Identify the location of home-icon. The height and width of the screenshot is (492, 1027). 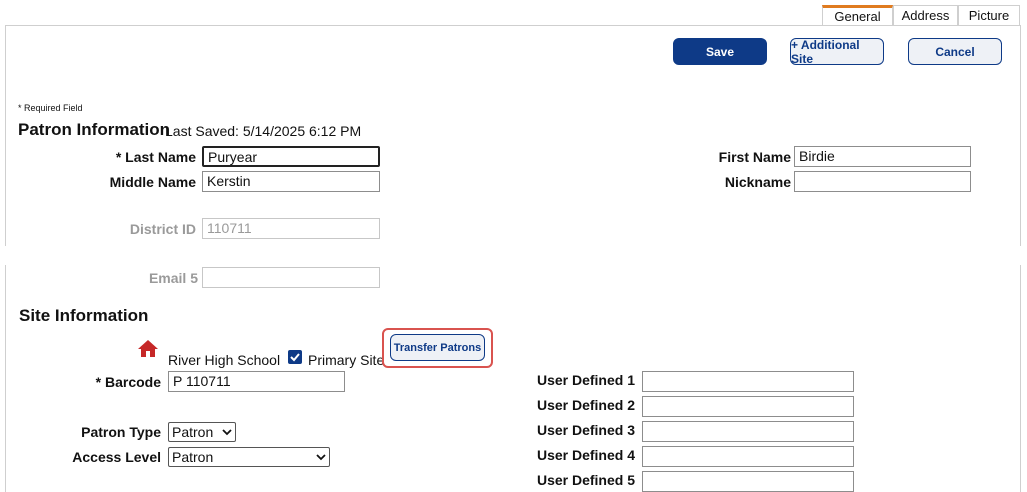
(148, 350).